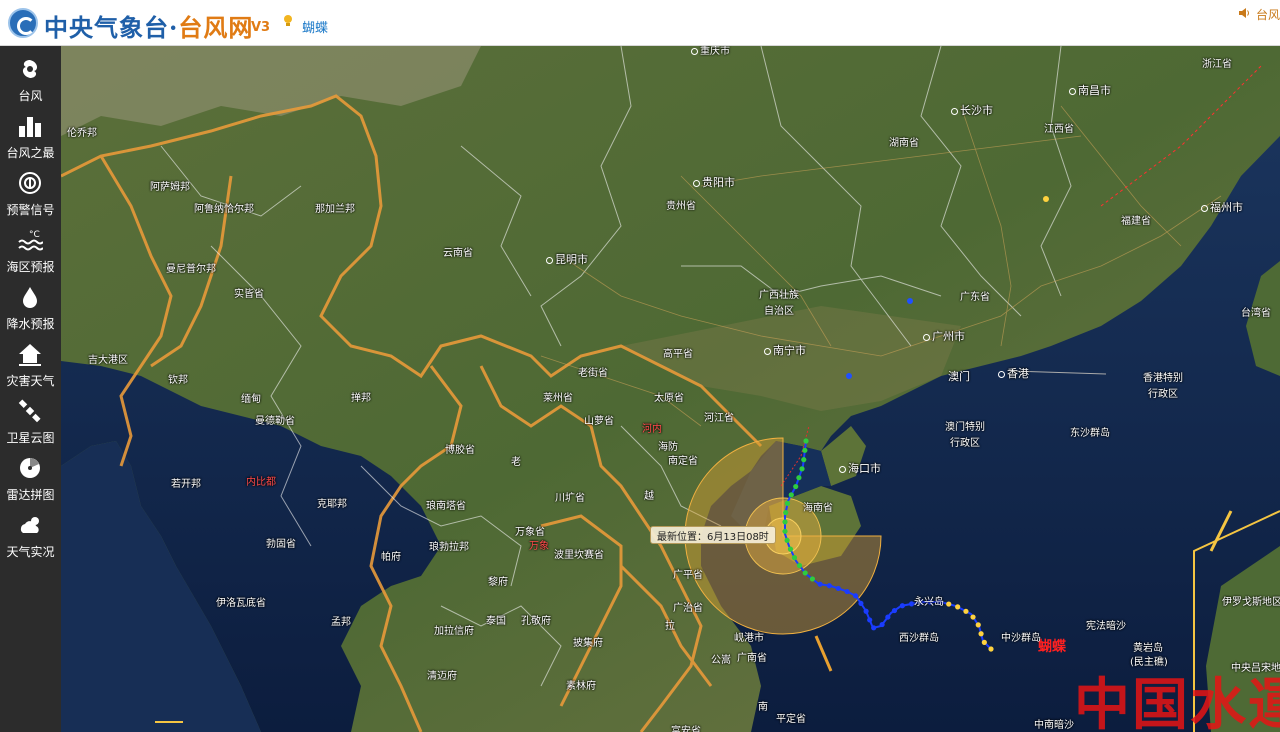 Image resolution: width=1280 pixels, height=732 pixels. Describe the element at coordinates (454, 631) in the screenshot. I see `map-label-kalasin: 加拉信府` at that location.